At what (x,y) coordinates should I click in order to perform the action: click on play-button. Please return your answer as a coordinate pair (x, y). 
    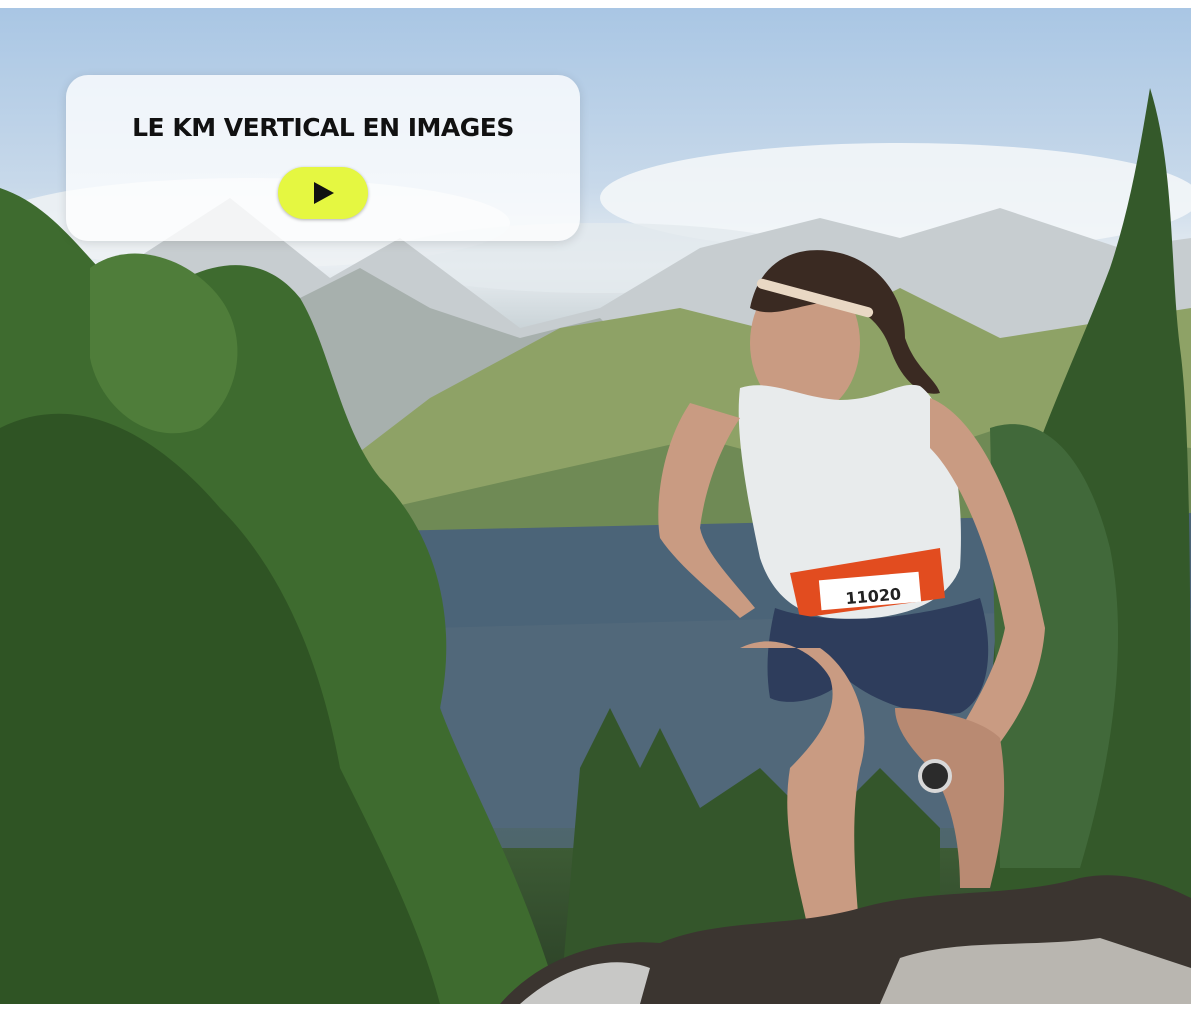
    Looking at the image, I should click on (323, 193).